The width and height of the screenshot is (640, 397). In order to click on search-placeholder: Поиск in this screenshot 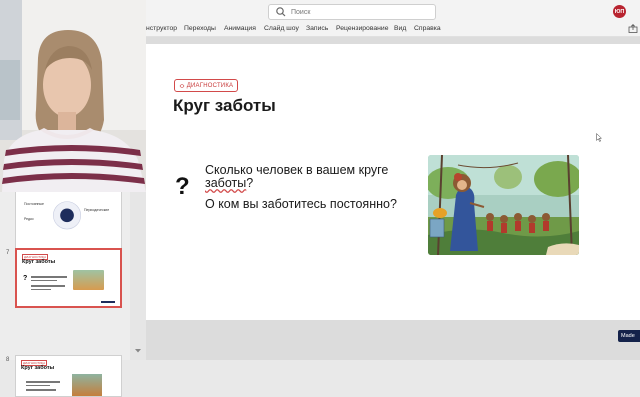, I will do `click(301, 12)`.